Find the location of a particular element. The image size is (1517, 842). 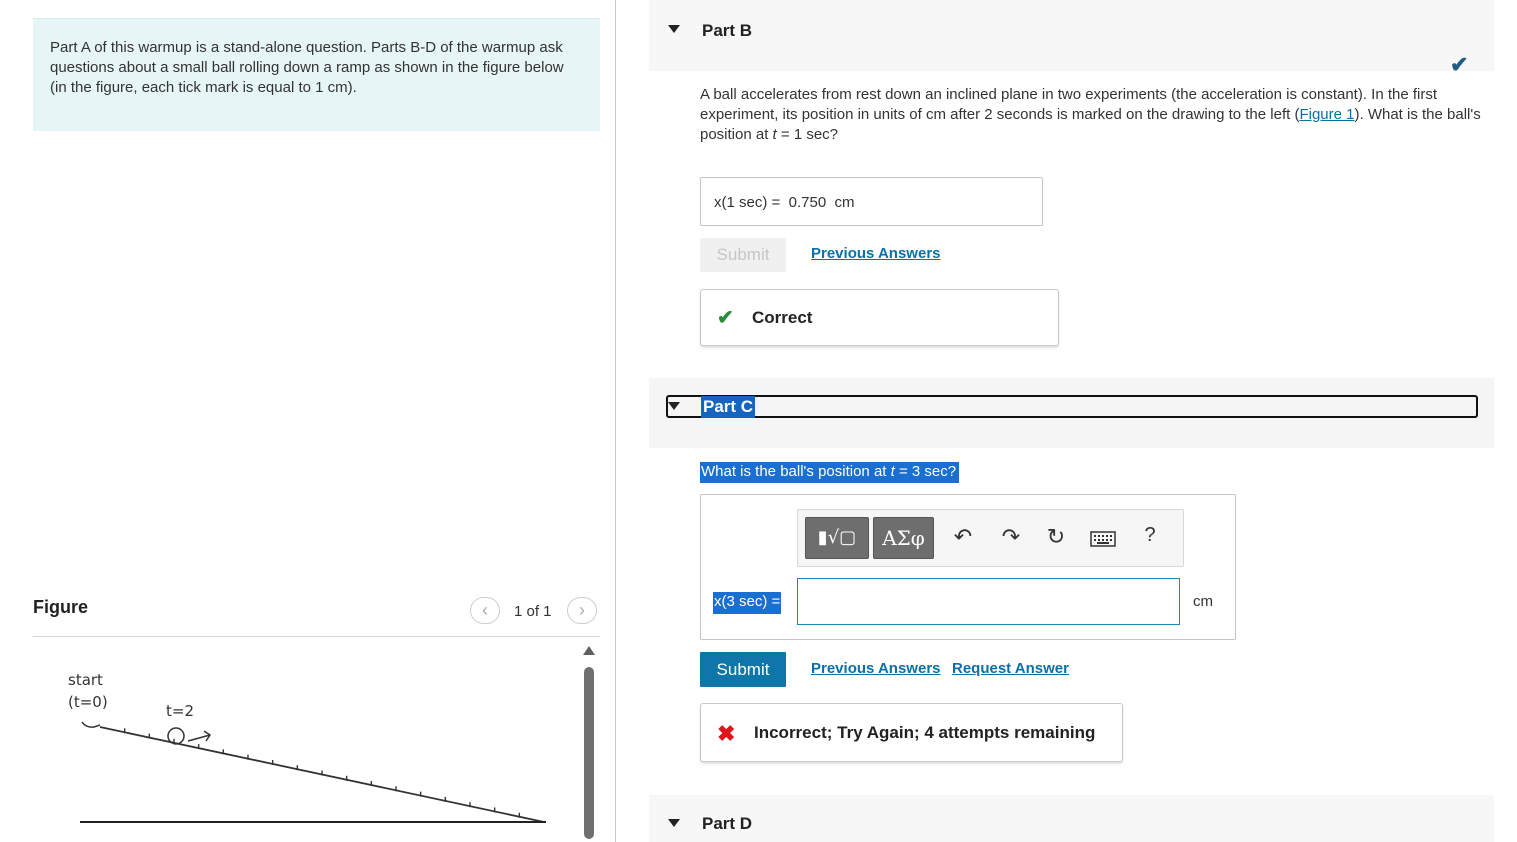

part-b-answer-box: x(1 sec) = 0.750 cm is located at coordinates (871, 201).